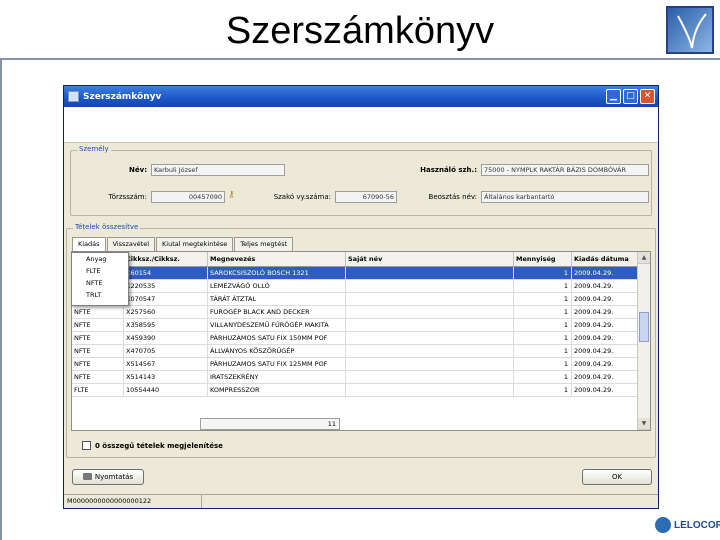 The image size is (720, 540). Describe the element at coordinates (617, 477) in the screenshot. I see `ok-button: OK` at that location.